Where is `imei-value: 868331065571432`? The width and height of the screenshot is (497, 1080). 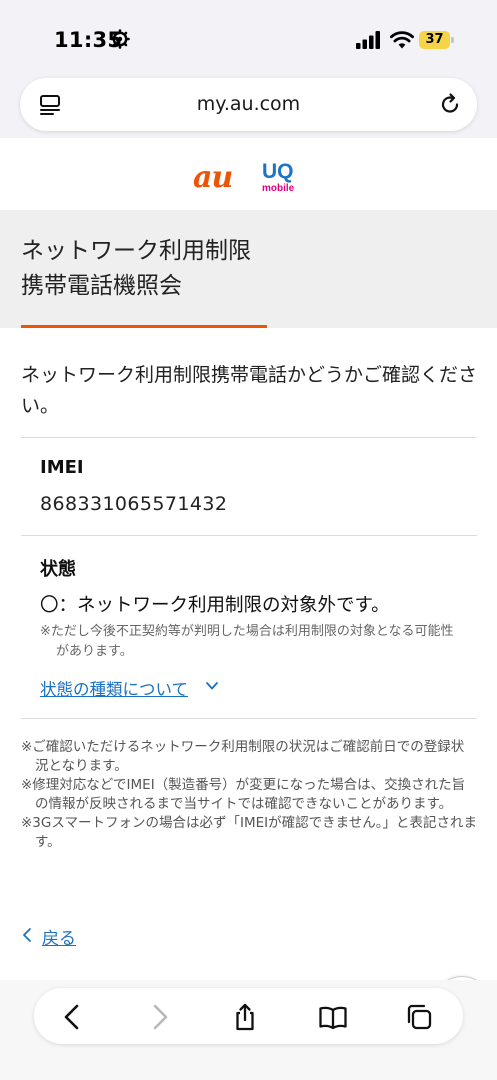 imei-value: 868331065571432 is located at coordinates (134, 504).